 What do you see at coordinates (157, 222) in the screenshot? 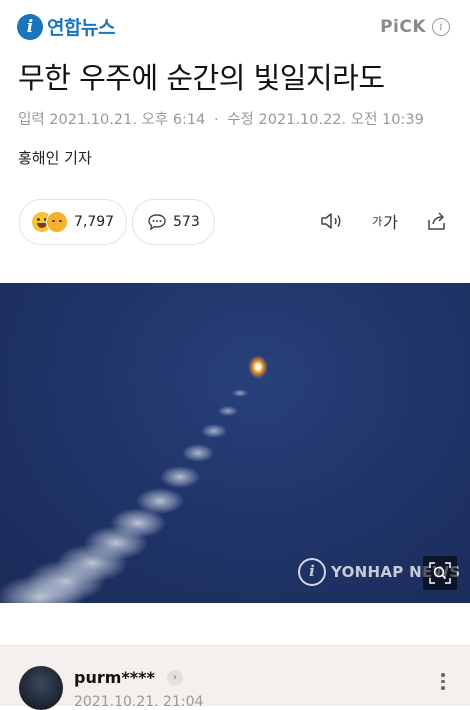
I see `speech-bubble-icon` at bounding box center [157, 222].